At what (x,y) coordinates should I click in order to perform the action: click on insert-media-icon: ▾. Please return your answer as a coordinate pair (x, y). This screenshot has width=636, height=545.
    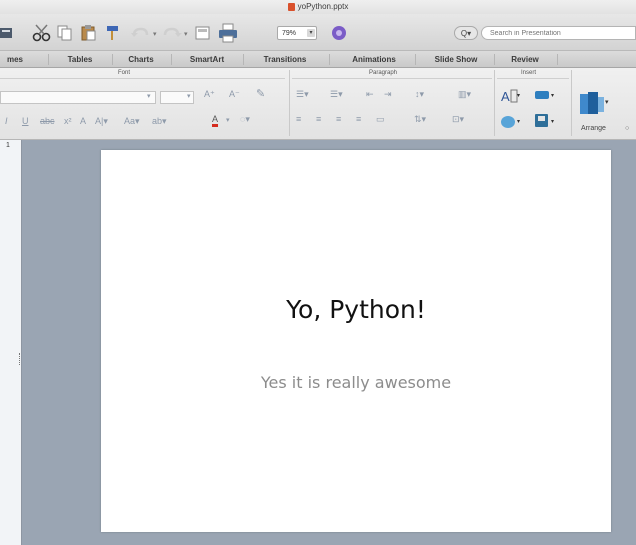
    Looking at the image, I should click on (546, 121).